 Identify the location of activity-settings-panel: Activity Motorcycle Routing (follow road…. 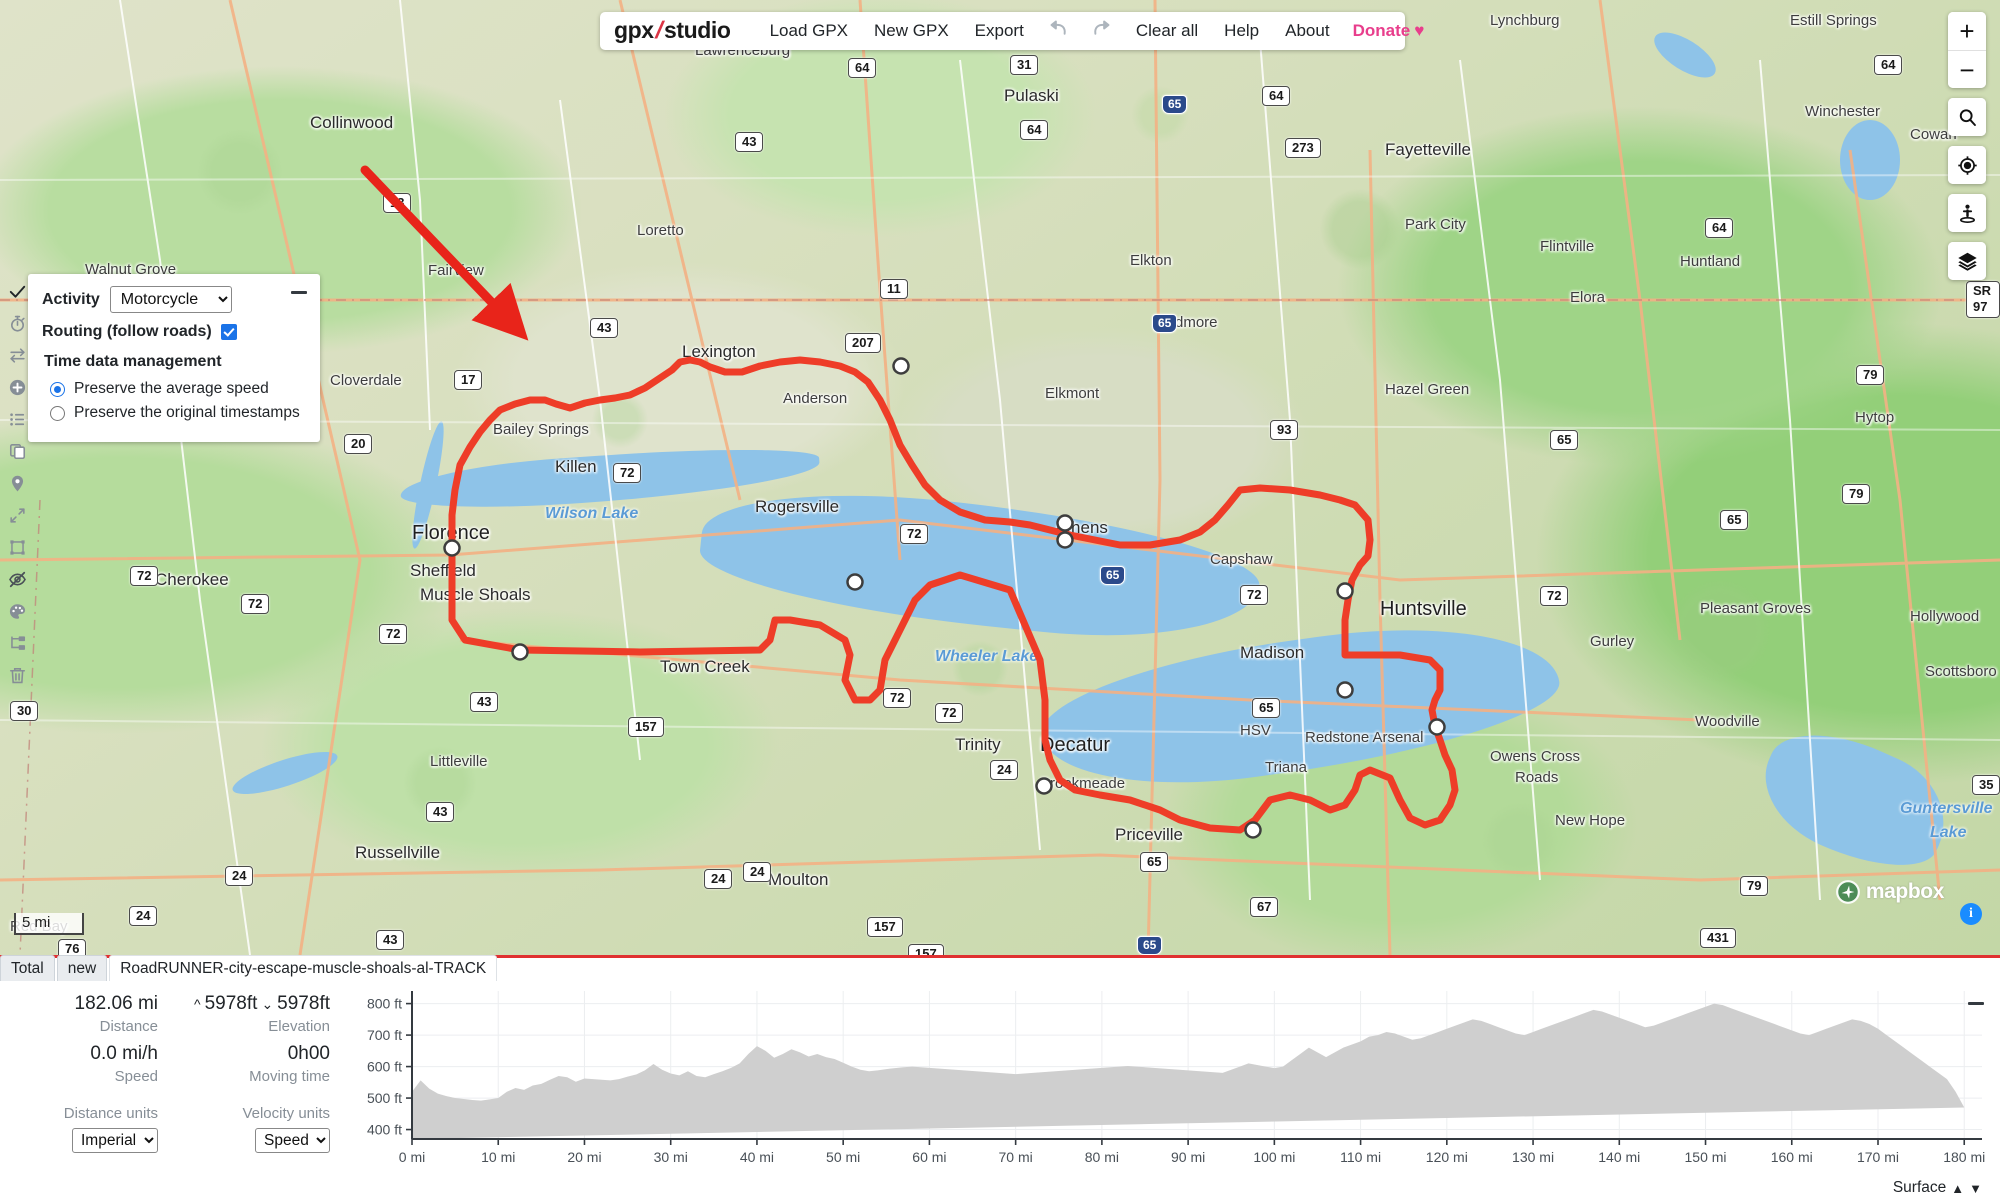
(174, 358).